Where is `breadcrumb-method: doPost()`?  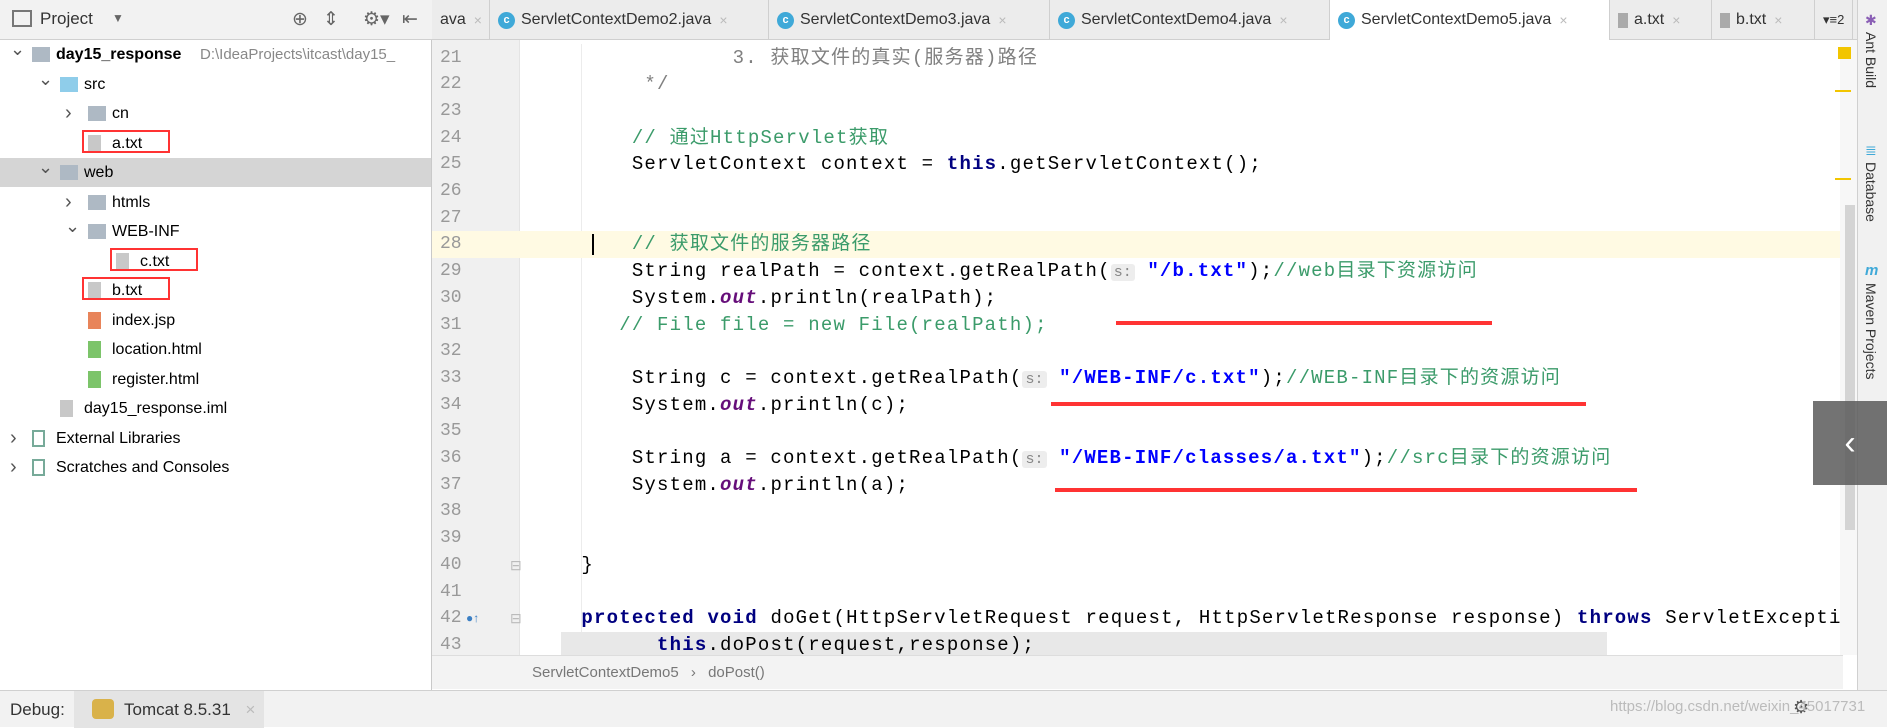
breadcrumb-method: doPost() is located at coordinates (736, 672).